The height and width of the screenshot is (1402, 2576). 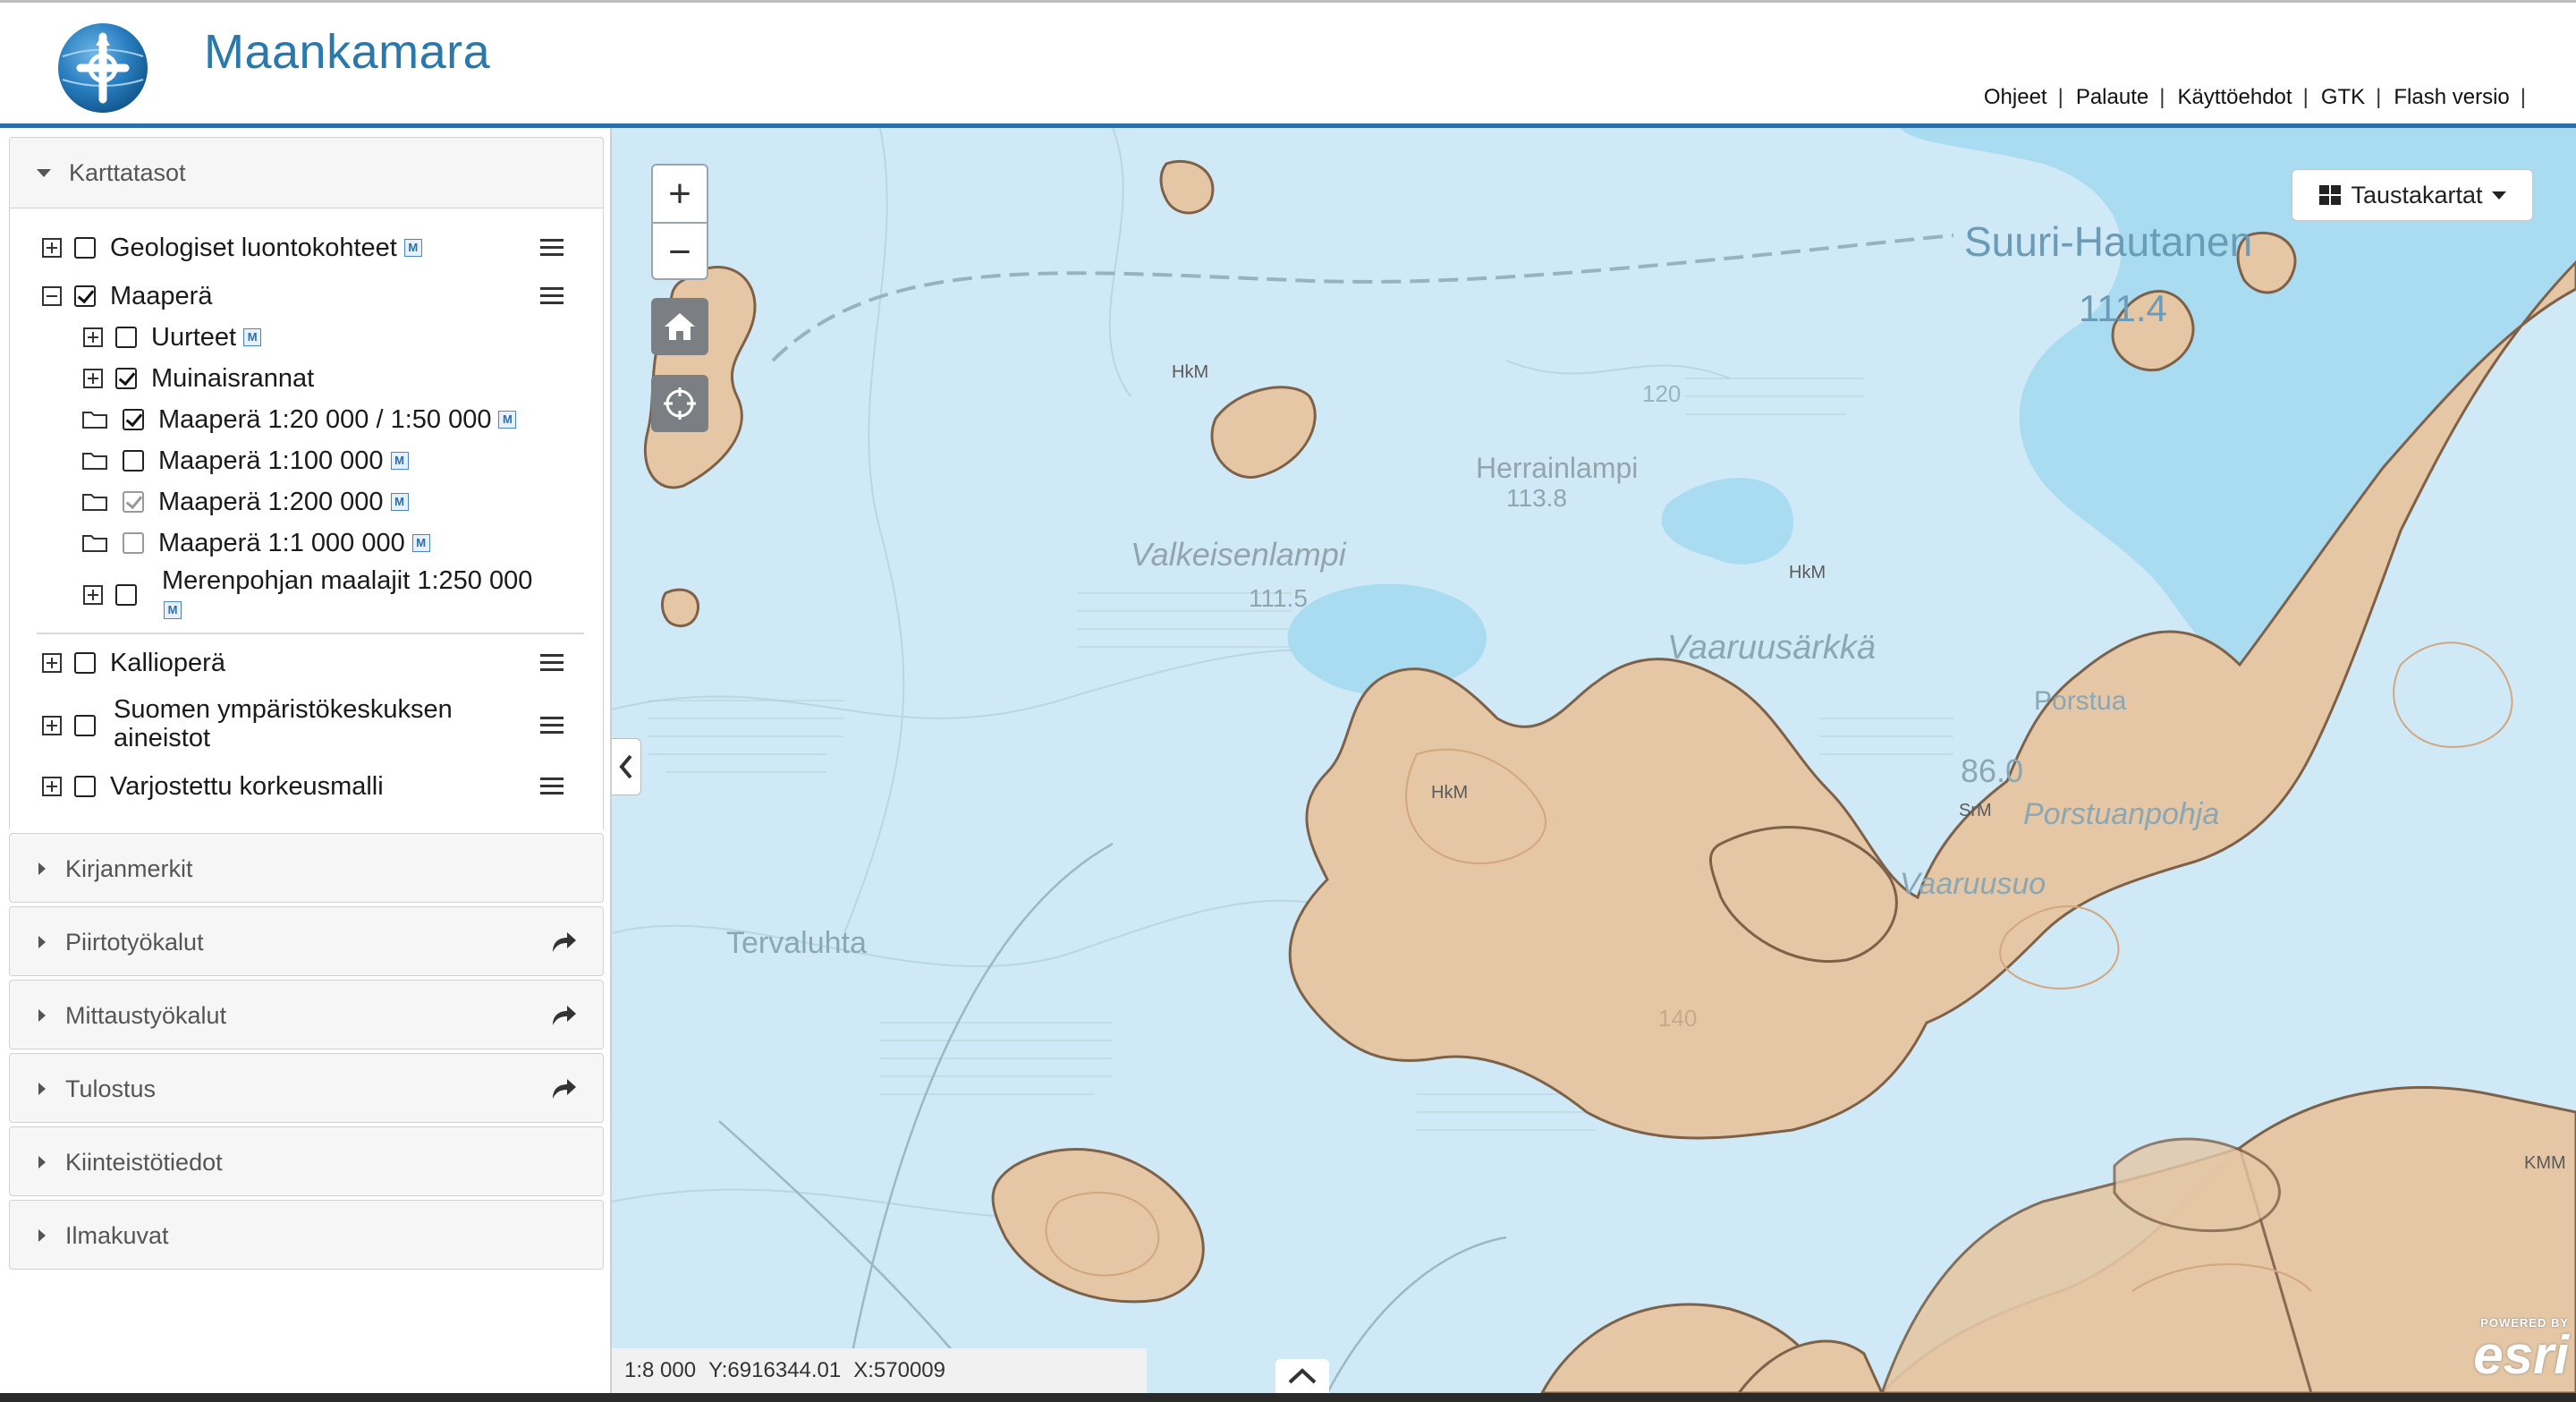 What do you see at coordinates (306, 1235) in the screenshot?
I see `aerial-photos-panel: Ilmakuvat` at bounding box center [306, 1235].